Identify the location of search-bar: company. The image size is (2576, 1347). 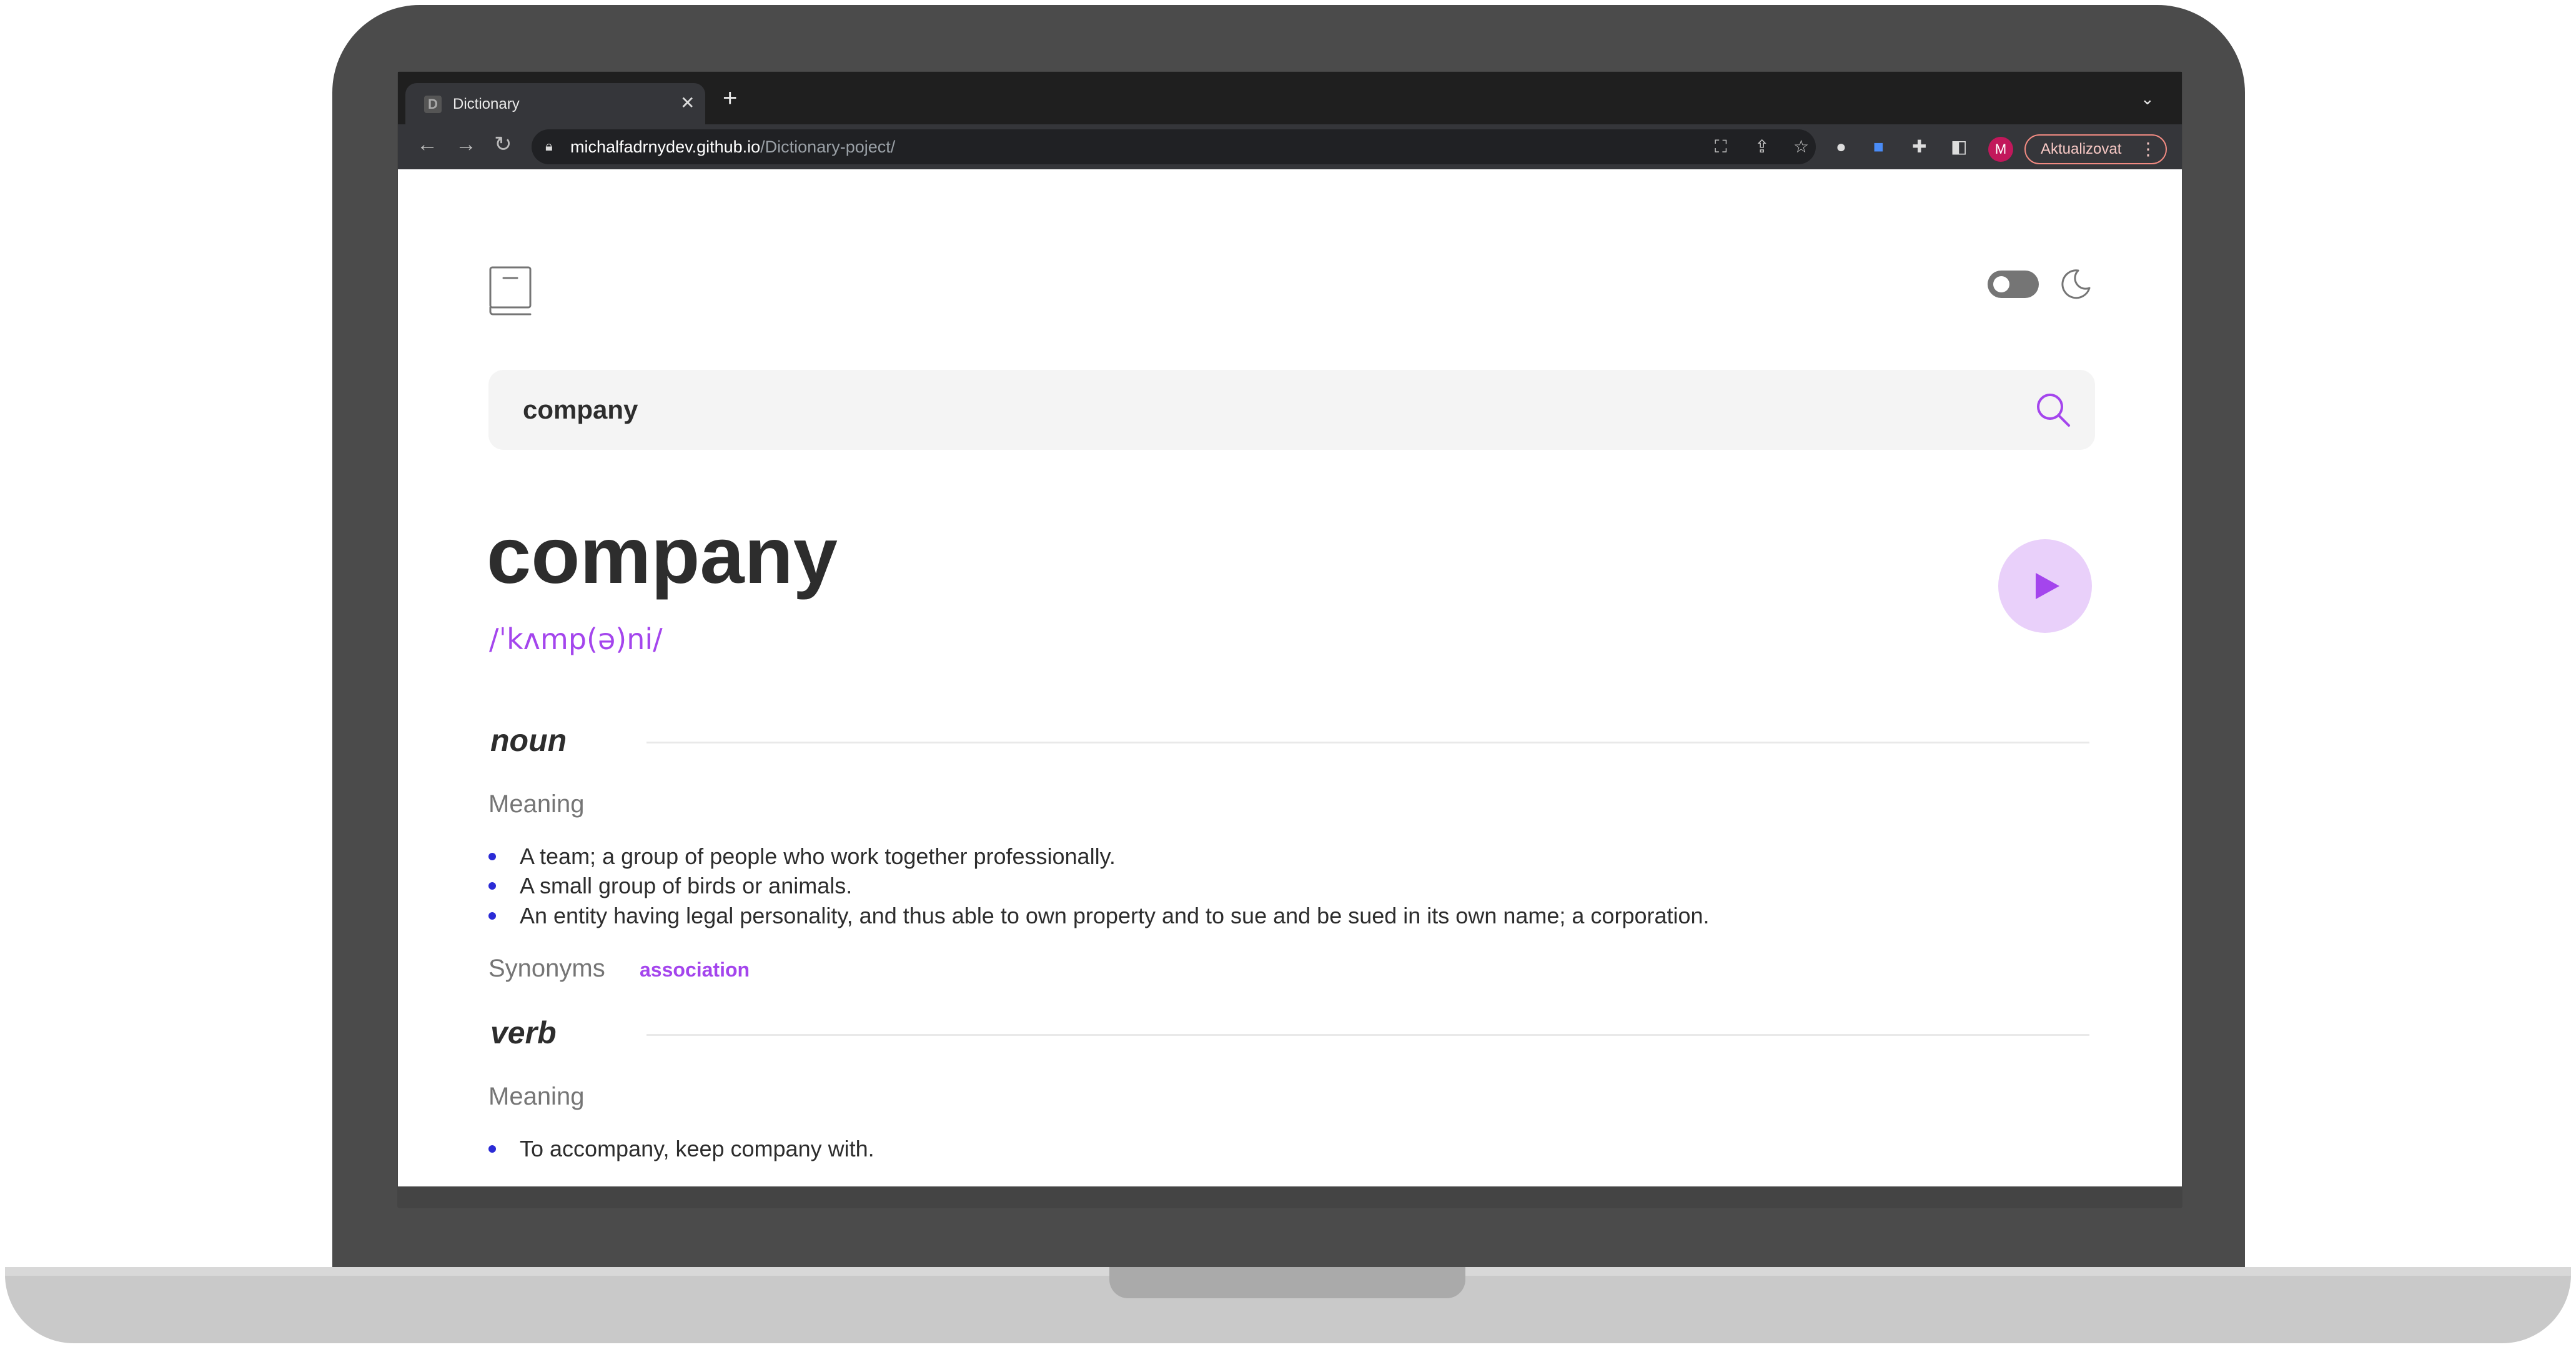
(1291, 410).